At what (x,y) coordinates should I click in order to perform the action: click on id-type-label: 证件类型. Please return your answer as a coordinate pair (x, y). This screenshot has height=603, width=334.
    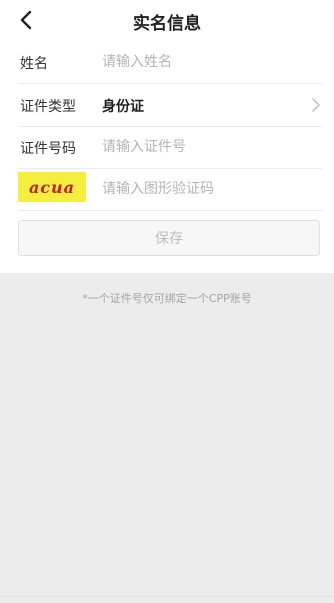
    Looking at the image, I should click on (48, 107).